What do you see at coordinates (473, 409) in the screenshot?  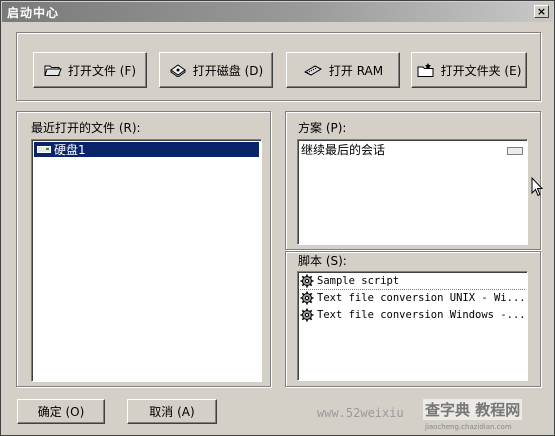 I see `watermark-logo: 查字典 教程网` at bounding box center [473, 409].